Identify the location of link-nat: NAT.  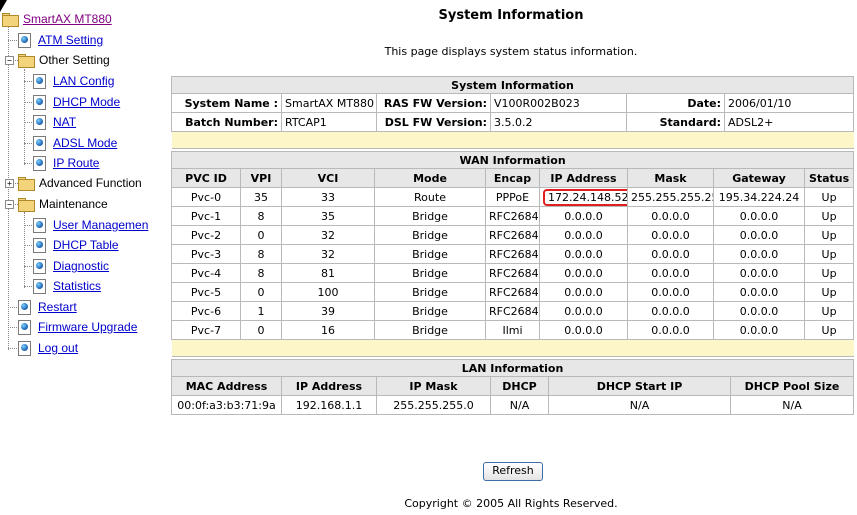
(64, 122).